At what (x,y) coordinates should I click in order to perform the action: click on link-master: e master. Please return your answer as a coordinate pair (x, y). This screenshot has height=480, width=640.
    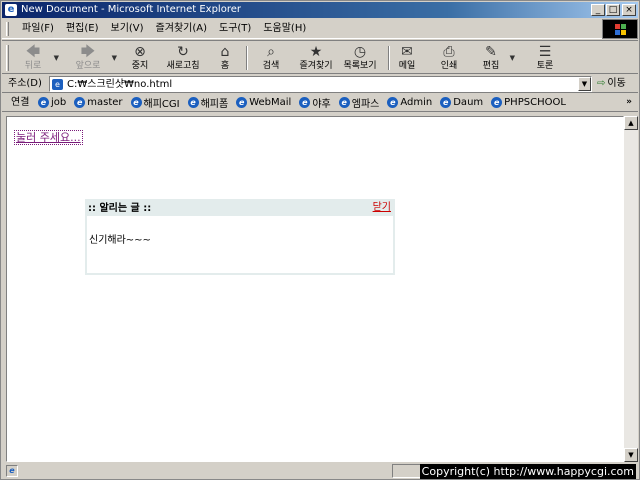
    Looking at the image, I should click on (98, 102).